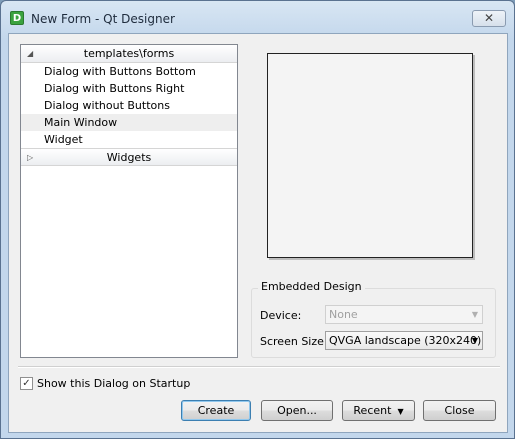 The height and width of the screenshot is (439, 515). Describe the element at coordinates (30, 157) in the screenshot. I see `collapsed-arrow-icon: ▷` at that location.